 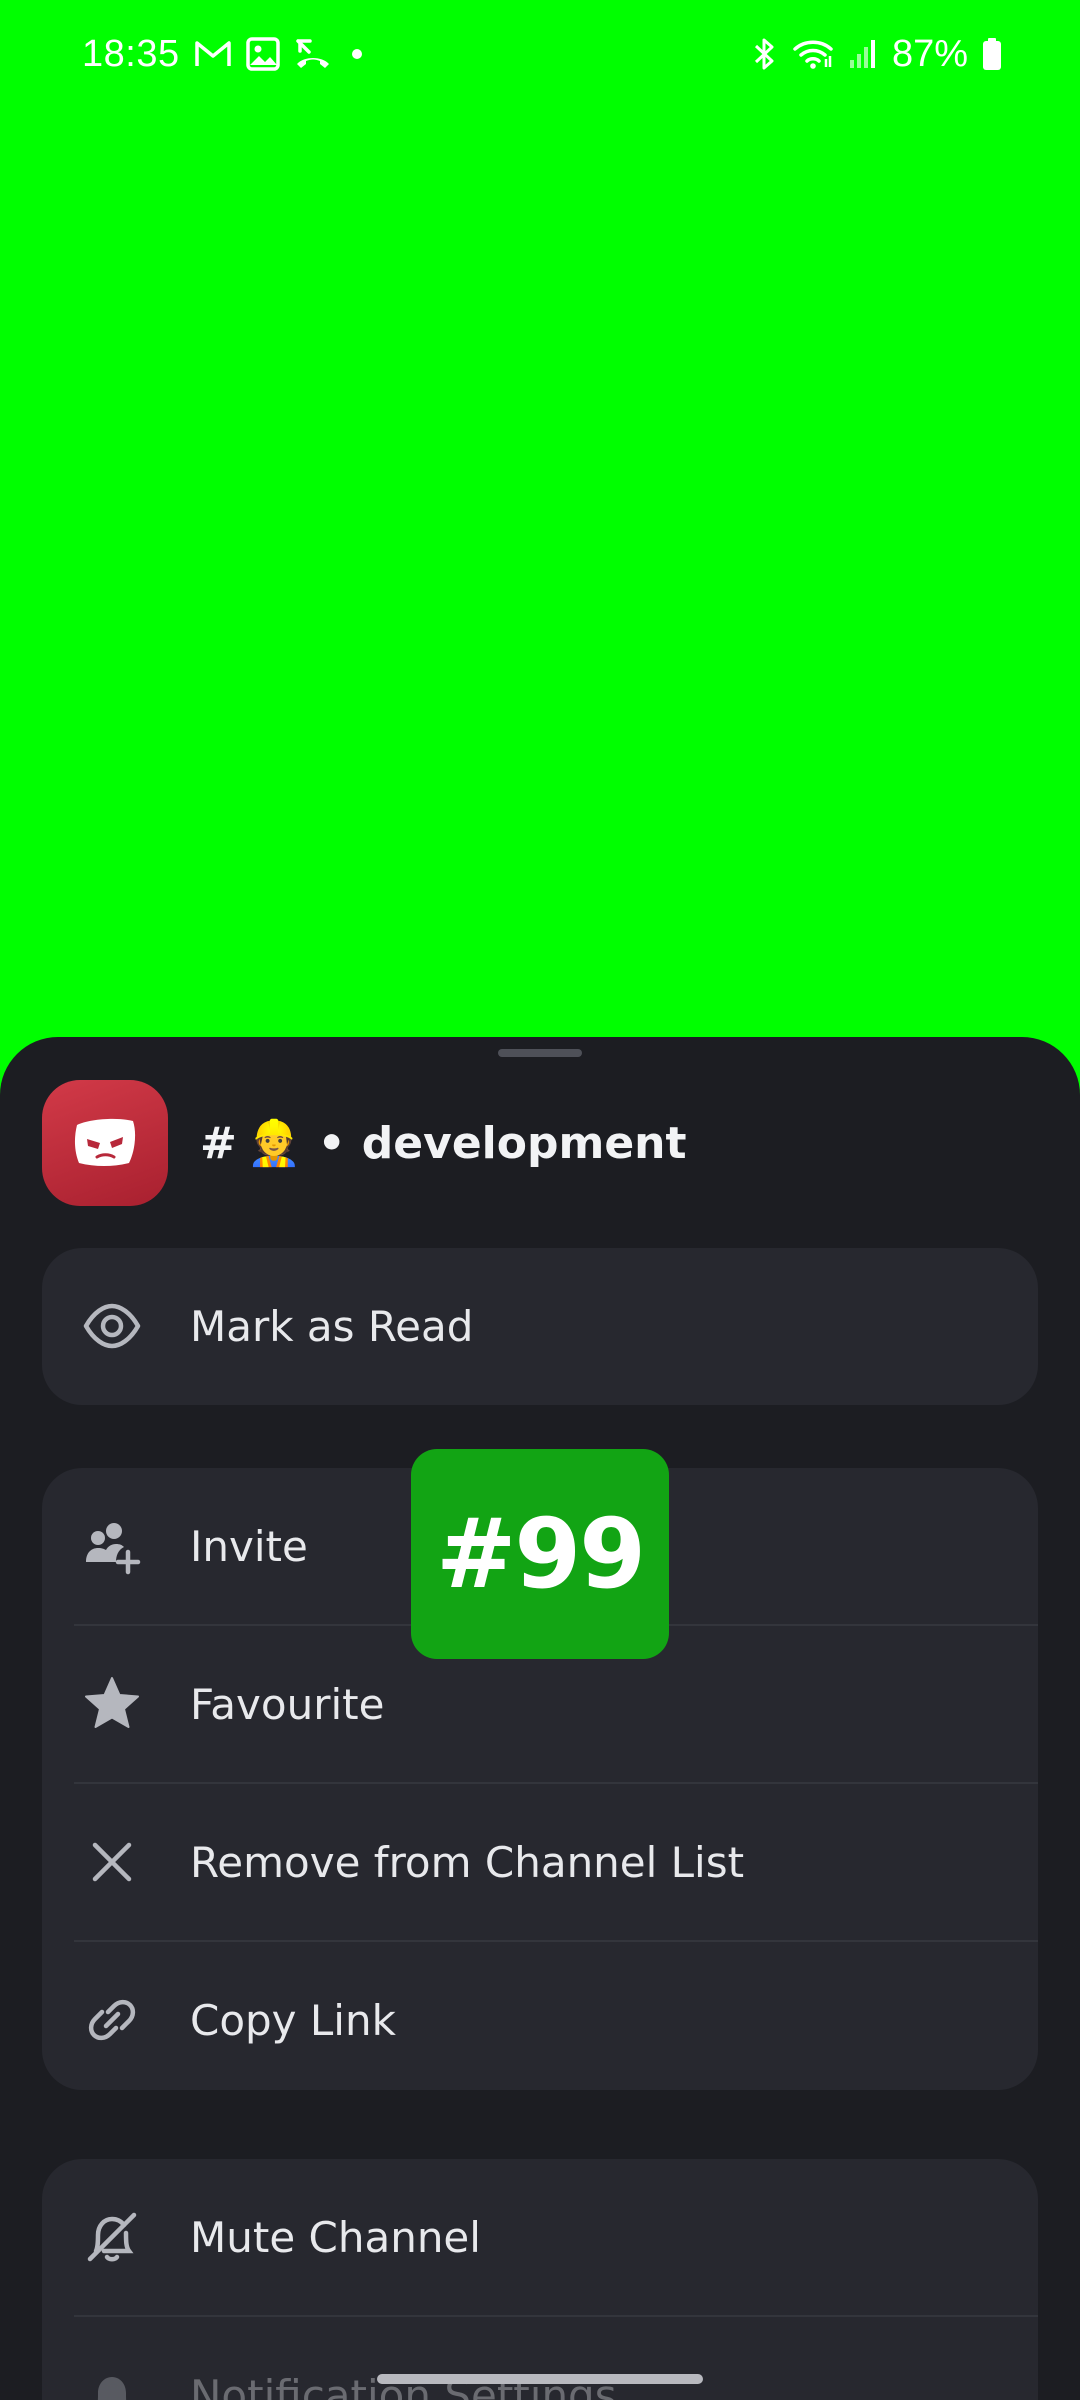 I want to click on action-group-read: Mark as Read, so click(x=540, y=1326).